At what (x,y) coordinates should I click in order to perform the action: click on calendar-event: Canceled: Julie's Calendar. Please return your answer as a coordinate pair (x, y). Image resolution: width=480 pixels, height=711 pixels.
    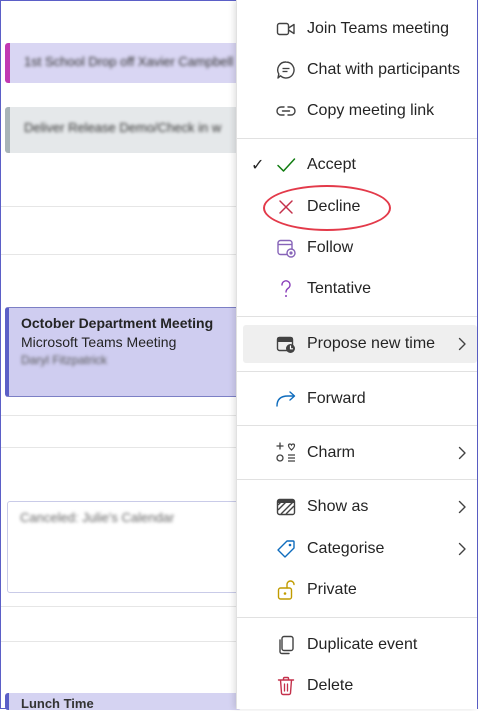
    Looking at the image, I should click on (124, 547).